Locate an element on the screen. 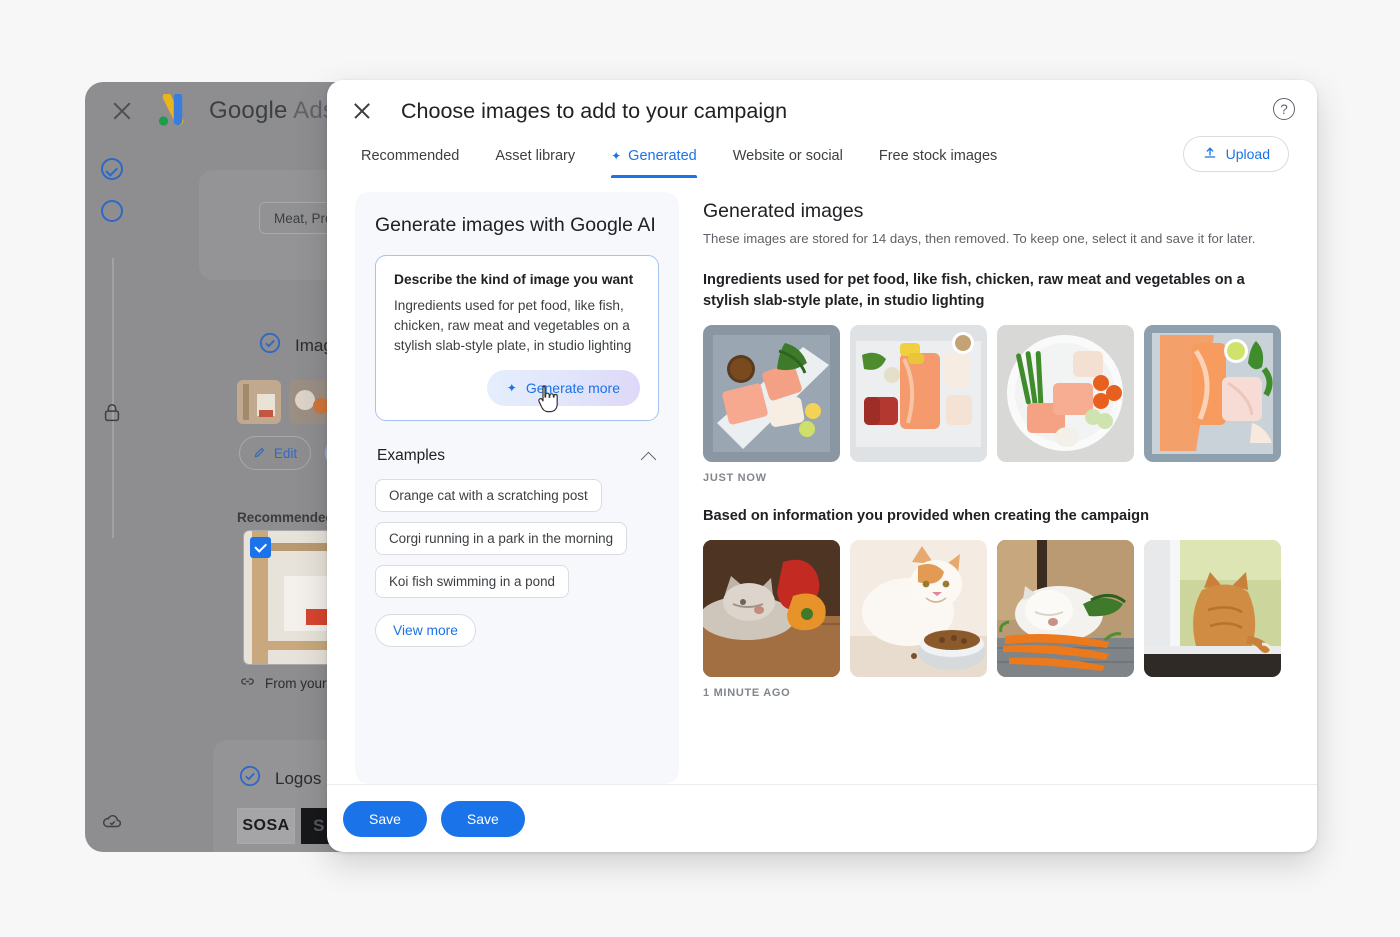 This screenshot has height=937, width=1400. background-edit-label: Edit is located at coordinates (285, 453).